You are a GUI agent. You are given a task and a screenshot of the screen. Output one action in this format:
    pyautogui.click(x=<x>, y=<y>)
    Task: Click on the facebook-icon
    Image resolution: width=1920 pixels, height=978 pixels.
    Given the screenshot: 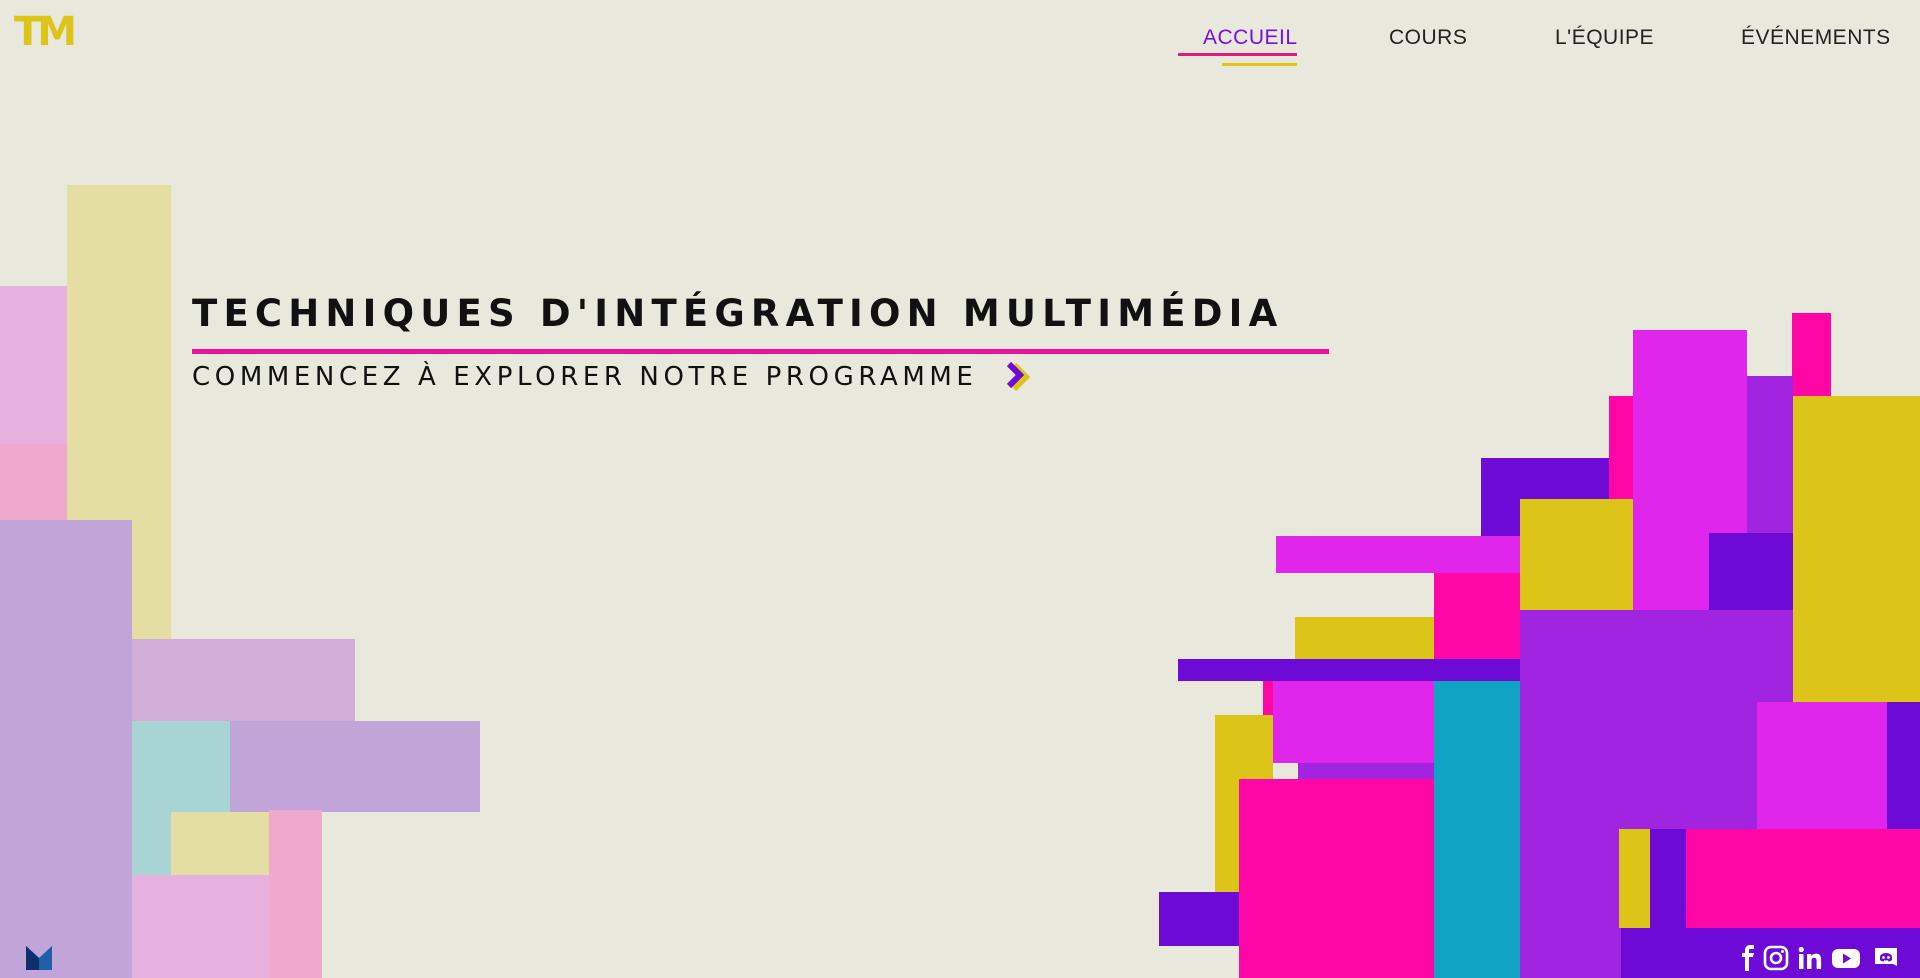 What is the action you would take?
    pyautogui.click(x=1748, y=958)
    